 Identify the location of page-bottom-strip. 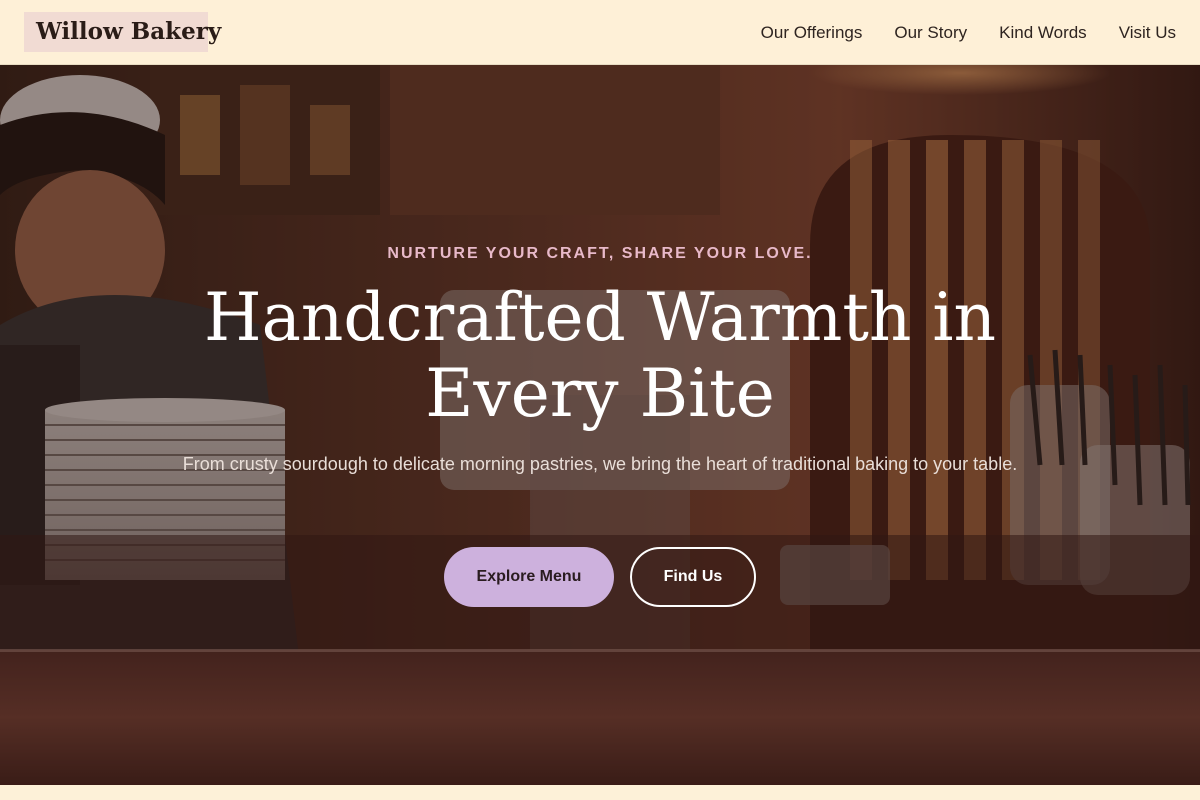
(600, 792).